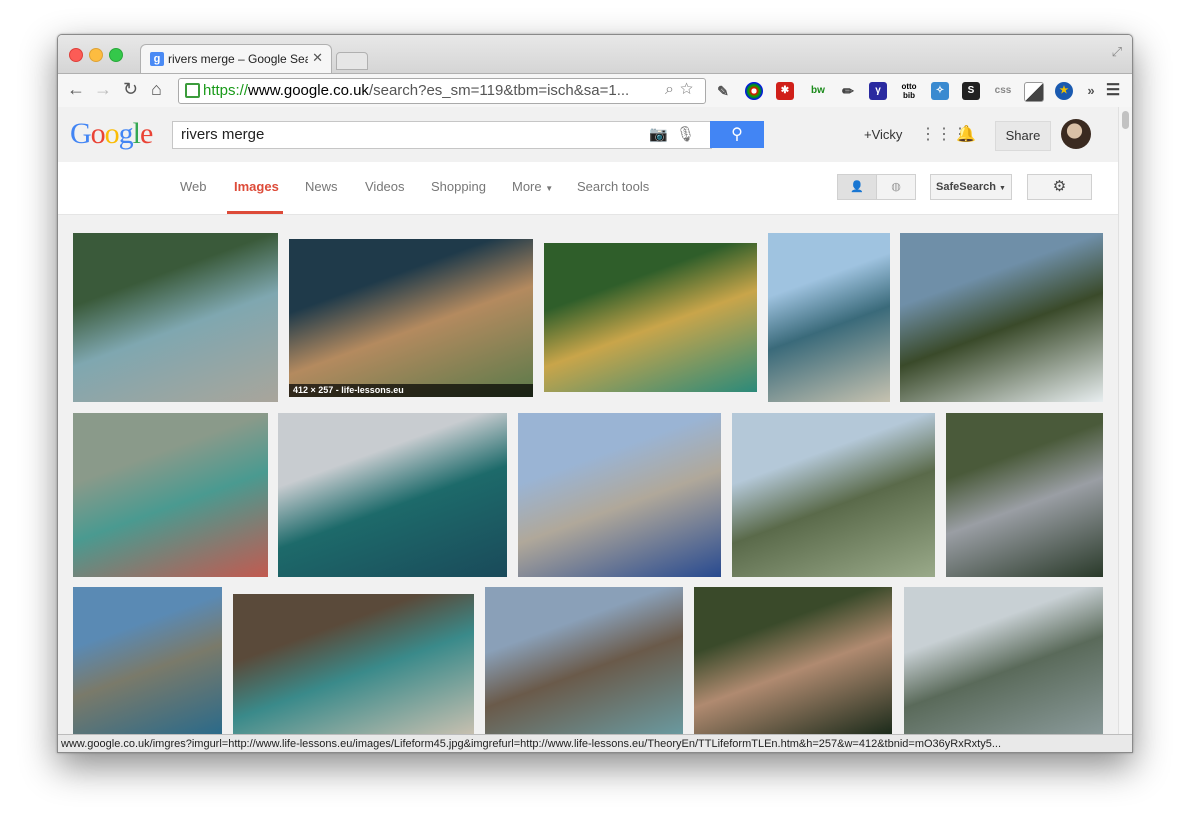  Describe the element at coordinates (1125, 421) in the screenshot. I see `page-scrollbar` at that location.